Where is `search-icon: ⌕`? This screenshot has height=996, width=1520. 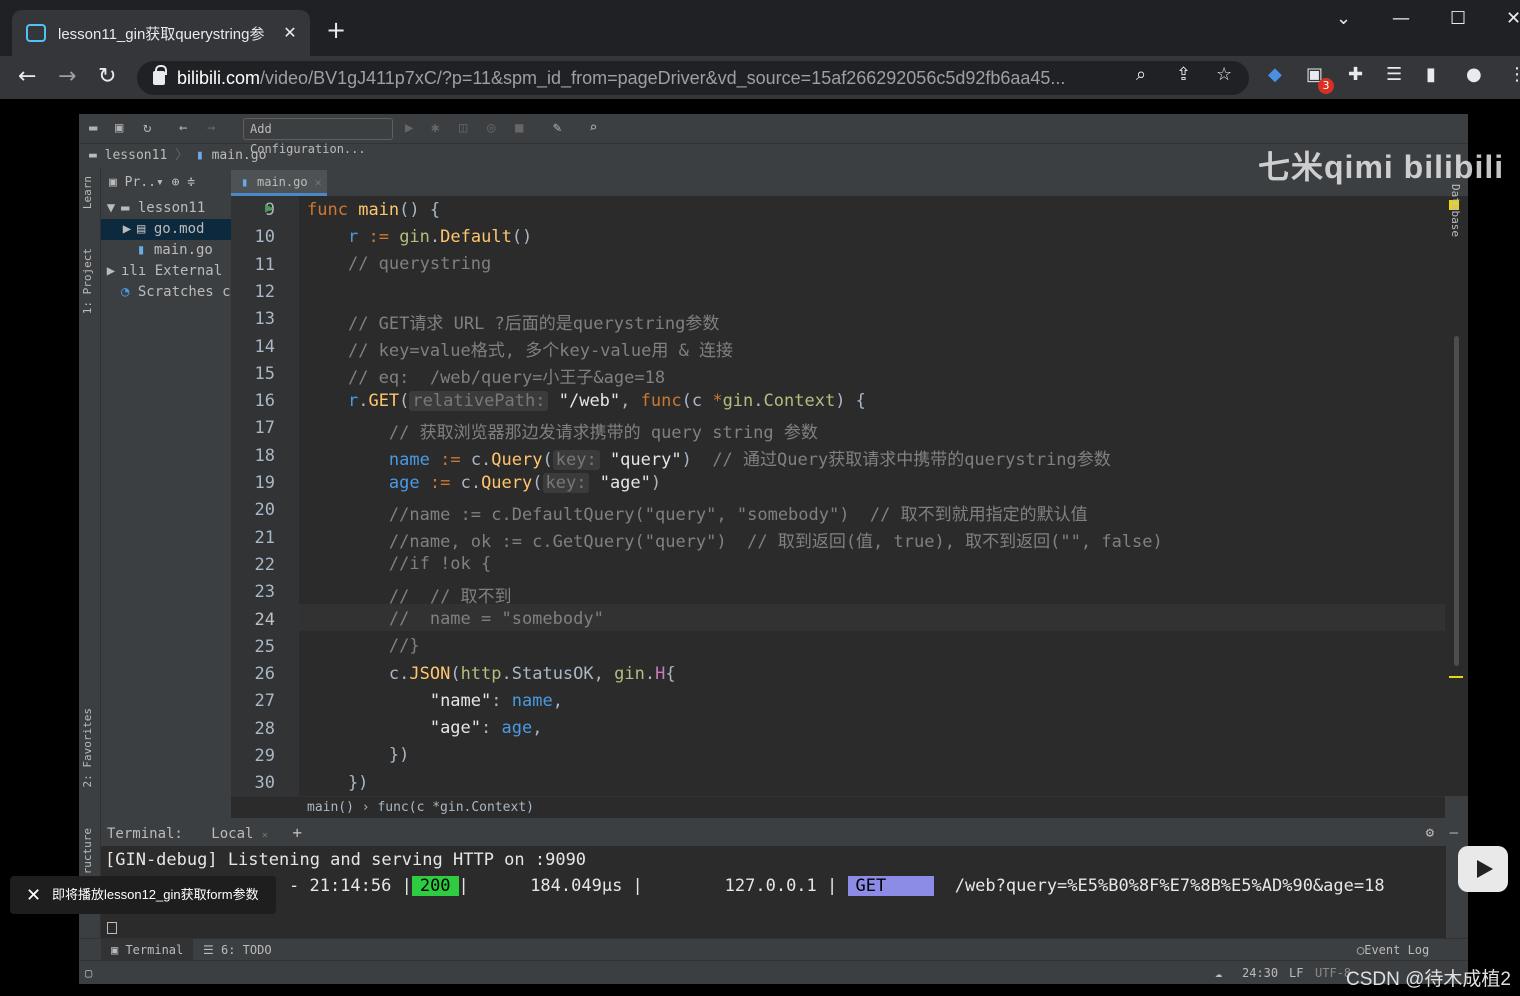
search-icon: ⌕ is located at coordinates (593, 128).